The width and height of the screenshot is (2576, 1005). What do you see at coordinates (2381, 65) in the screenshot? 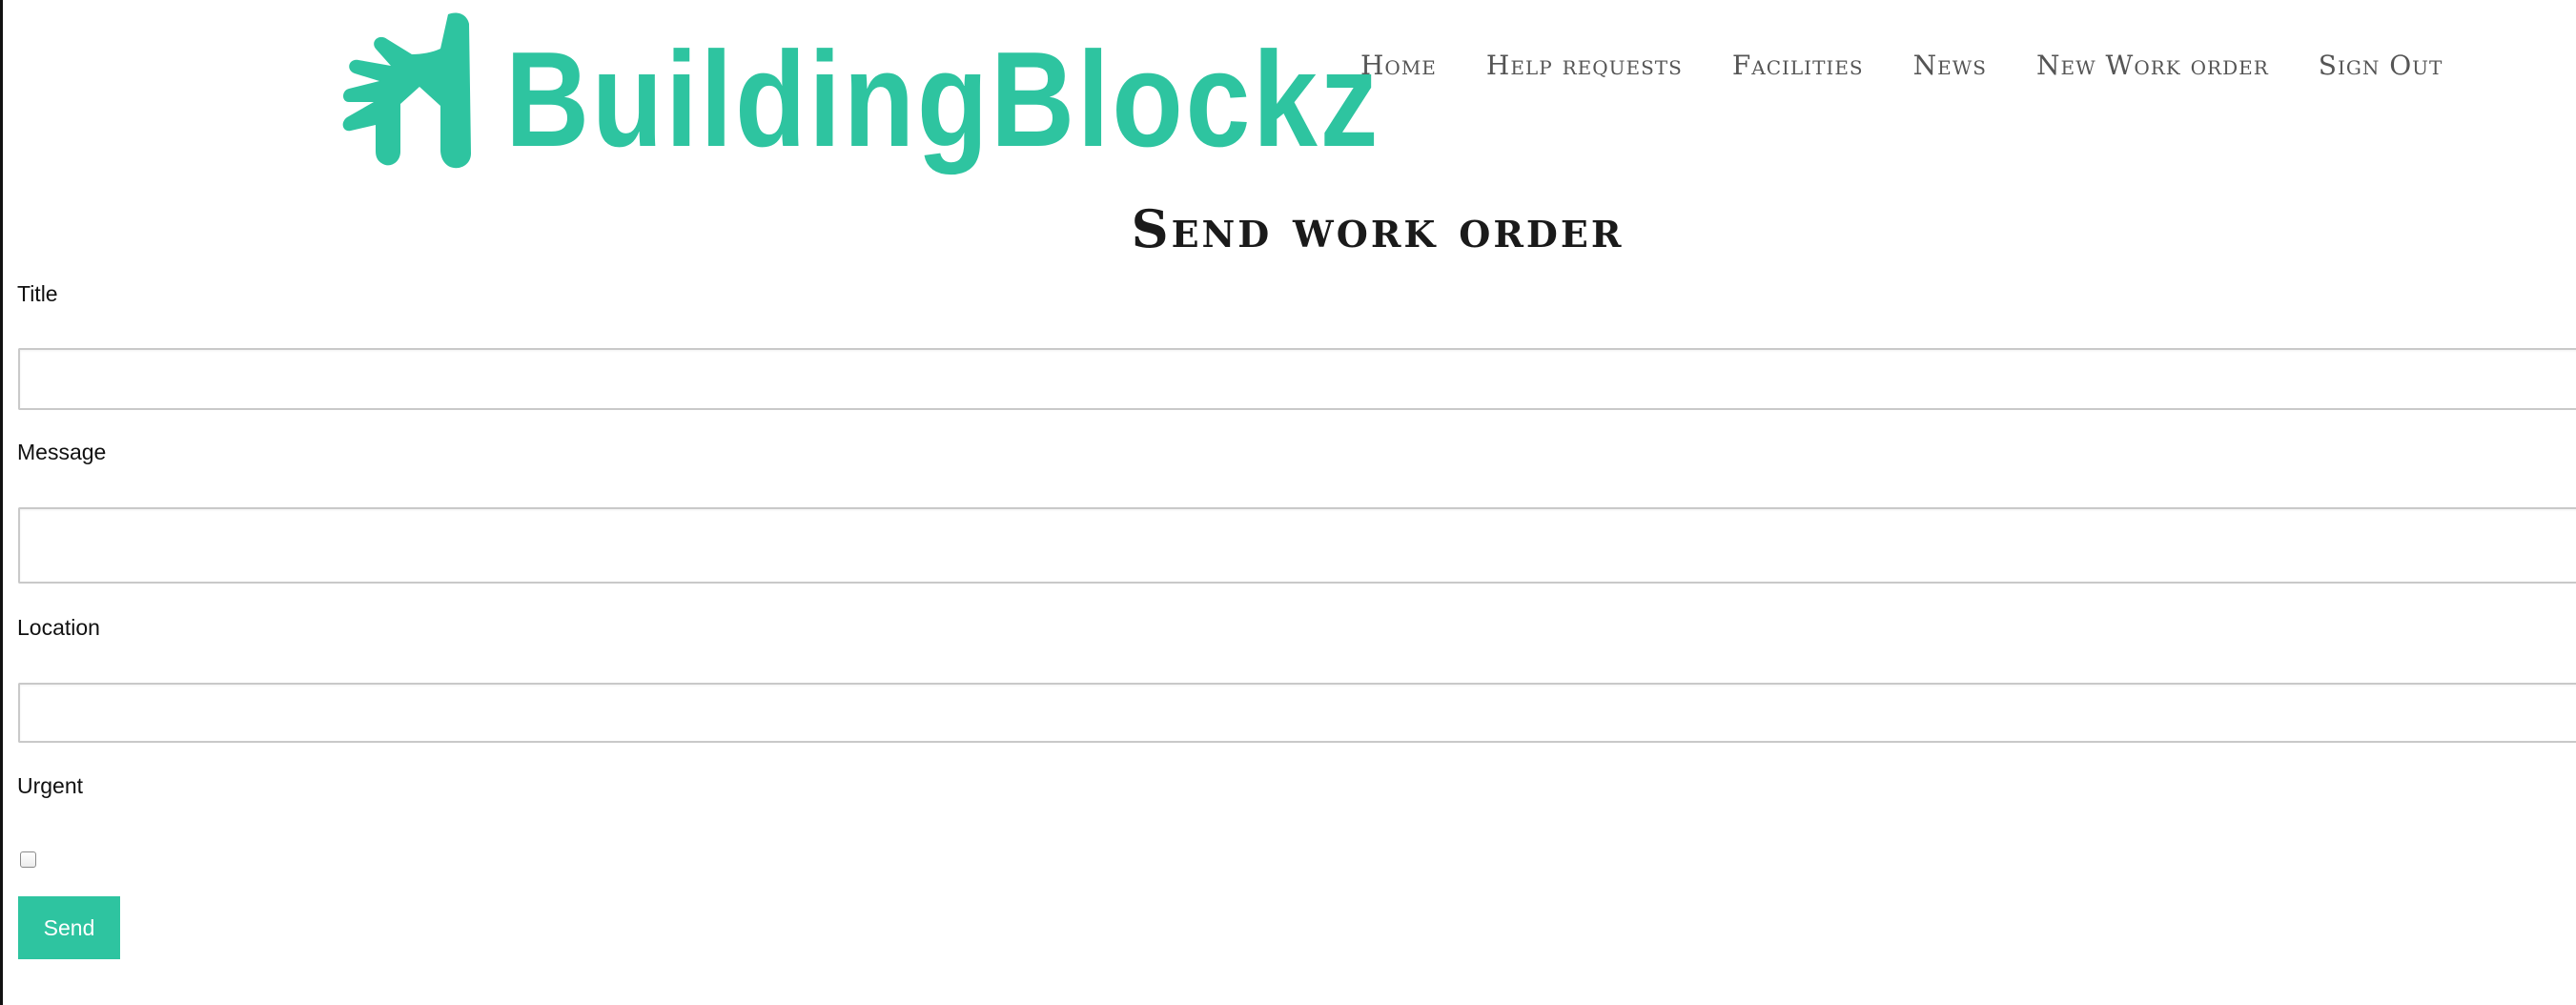
I see `nav-item-sign-out: Sign Out` at bounding box center [2381, 65].